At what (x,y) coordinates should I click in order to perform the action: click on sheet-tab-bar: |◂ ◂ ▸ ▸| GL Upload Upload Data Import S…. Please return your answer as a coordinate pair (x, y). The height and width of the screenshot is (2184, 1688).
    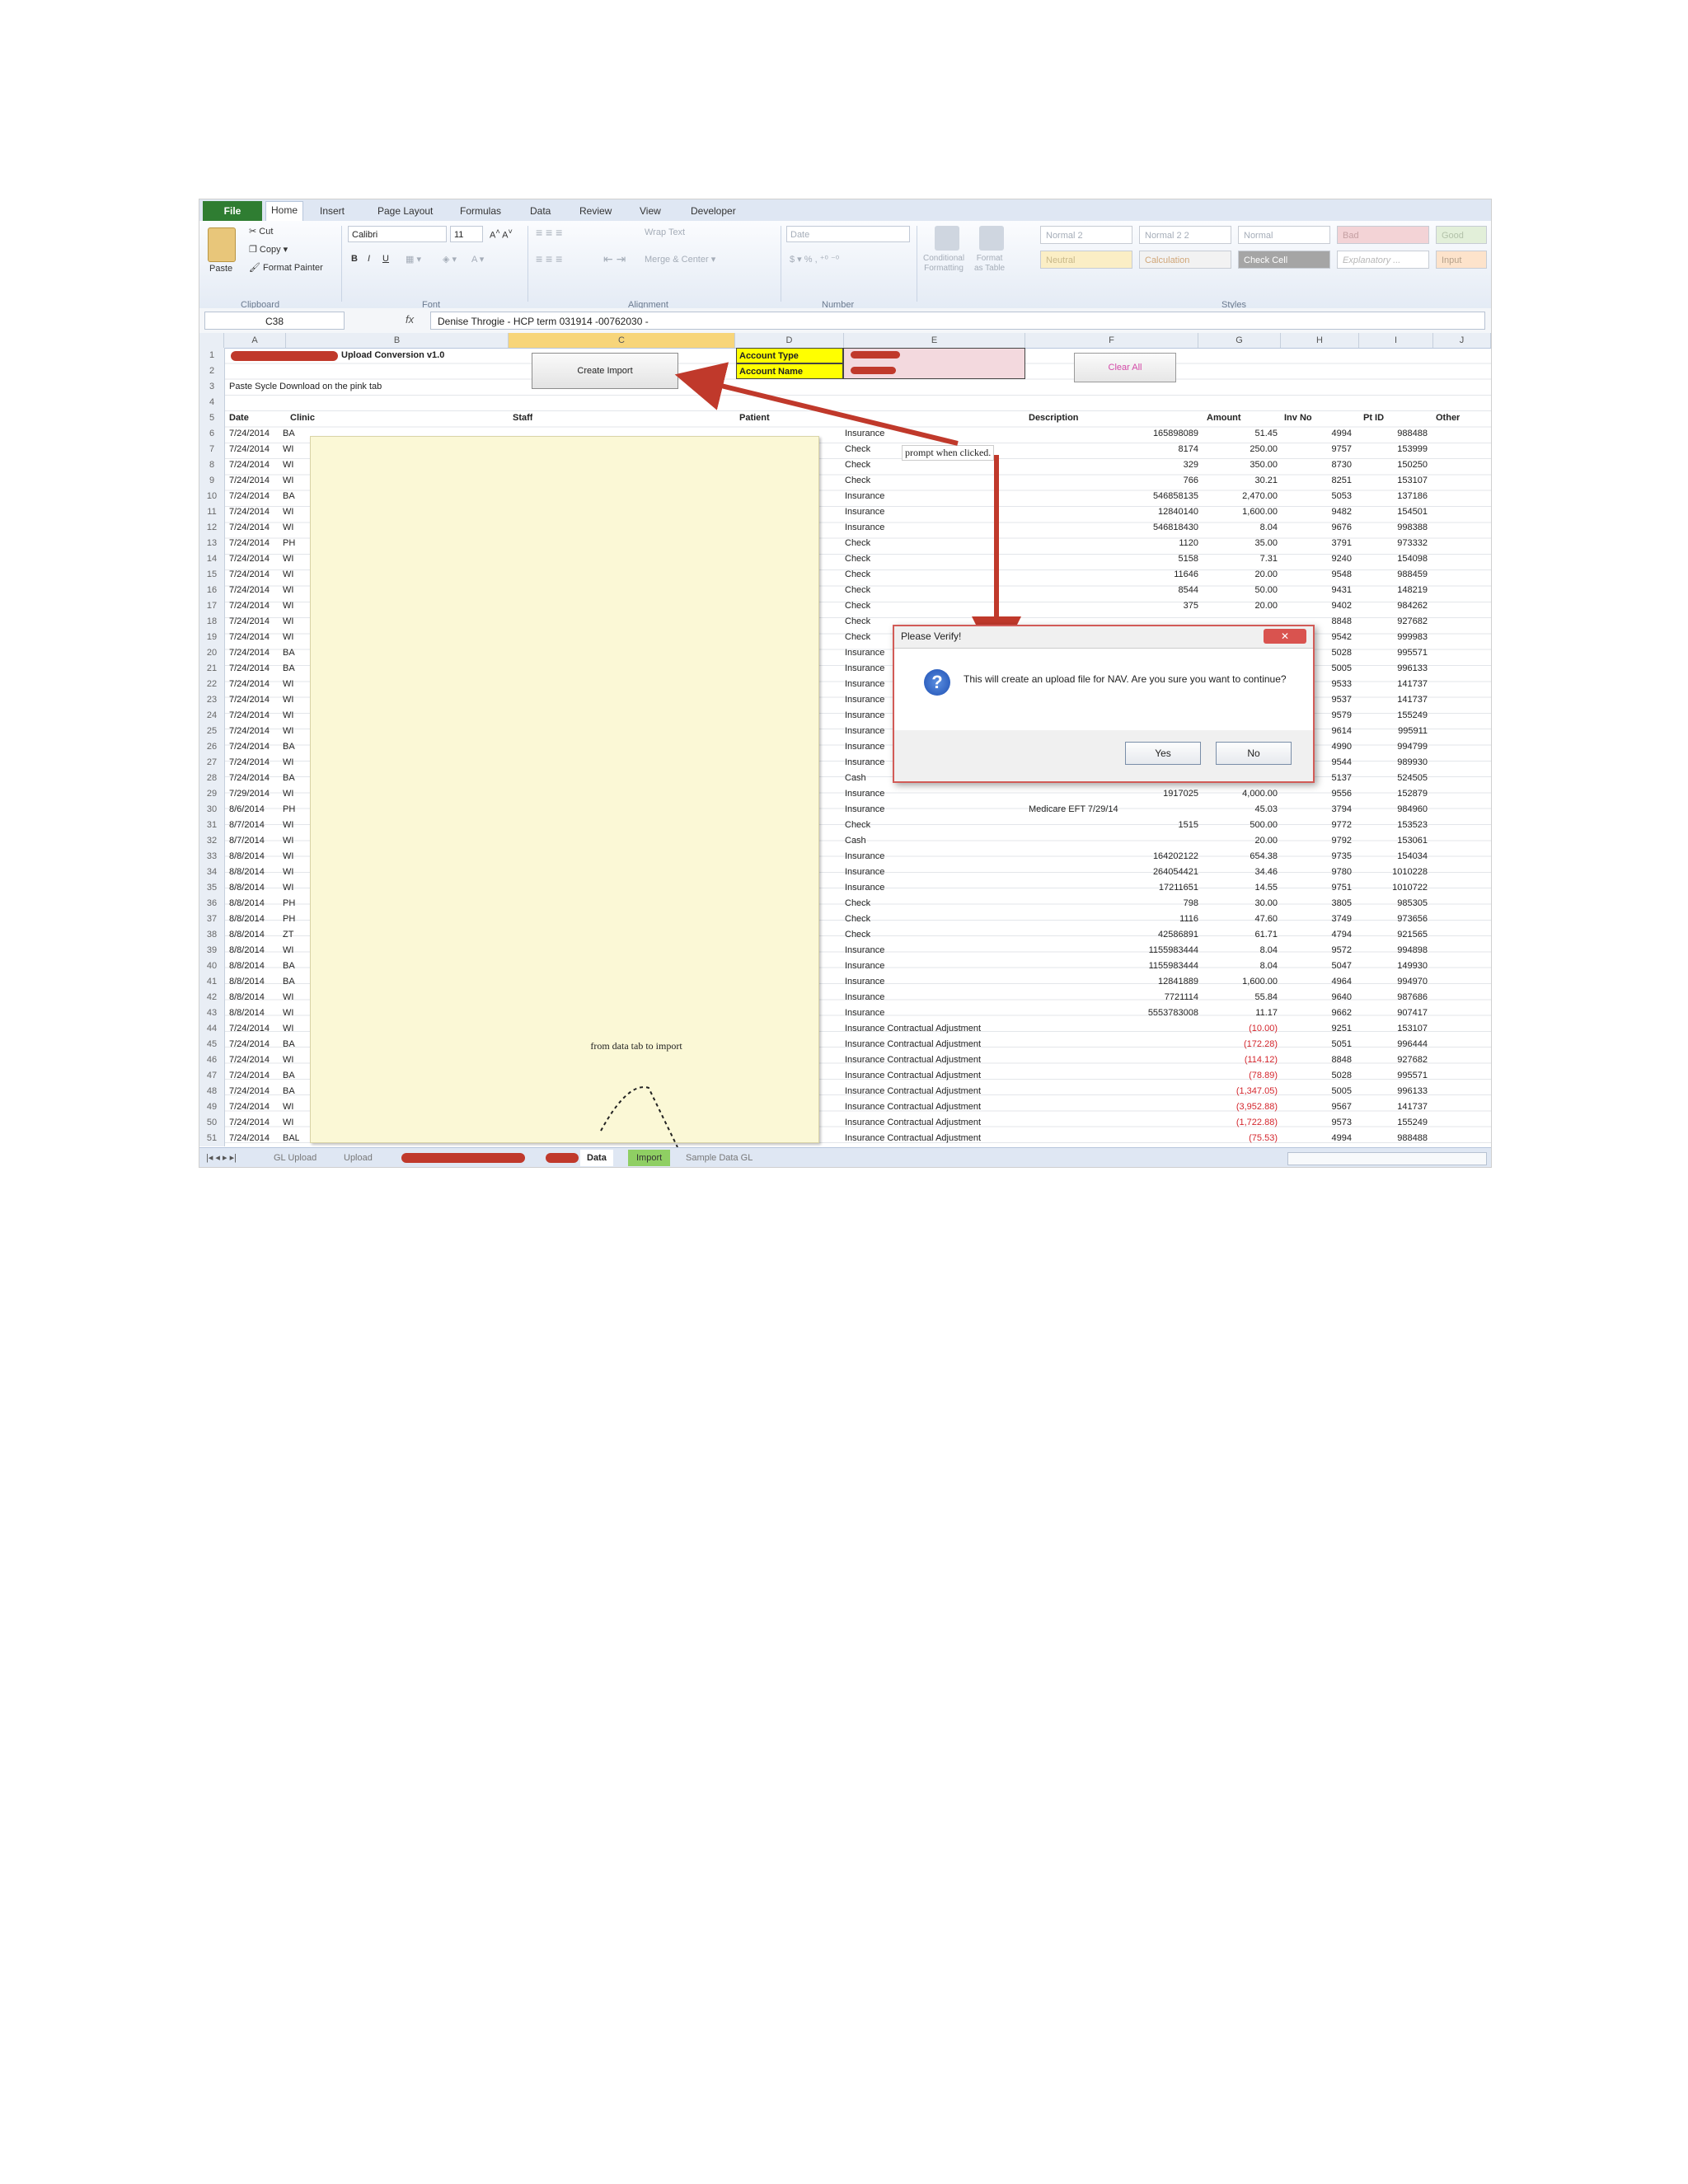
    Looking at the image, I should click on (845, 1157).